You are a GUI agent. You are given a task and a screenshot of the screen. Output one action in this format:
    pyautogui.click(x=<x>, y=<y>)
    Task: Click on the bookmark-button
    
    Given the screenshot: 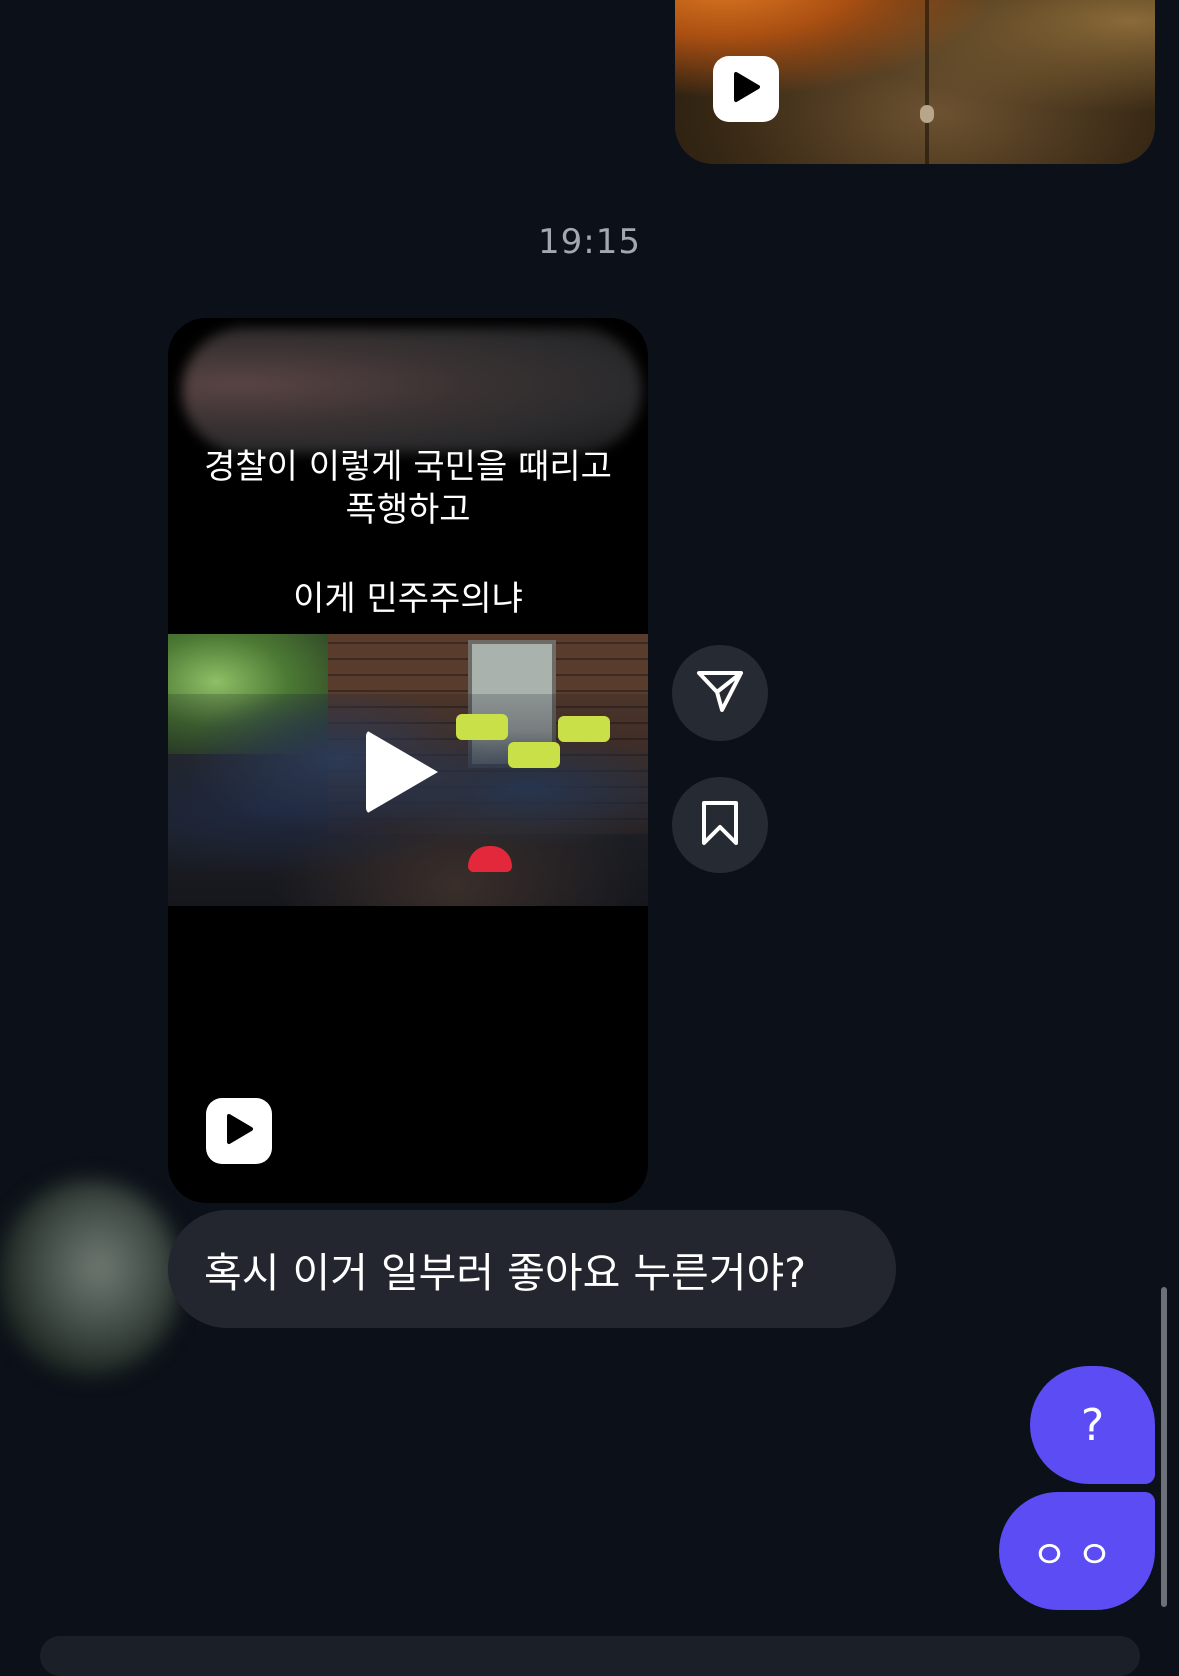 What is the action you would take?
    pyautogui.click(x=720, y=825)
    